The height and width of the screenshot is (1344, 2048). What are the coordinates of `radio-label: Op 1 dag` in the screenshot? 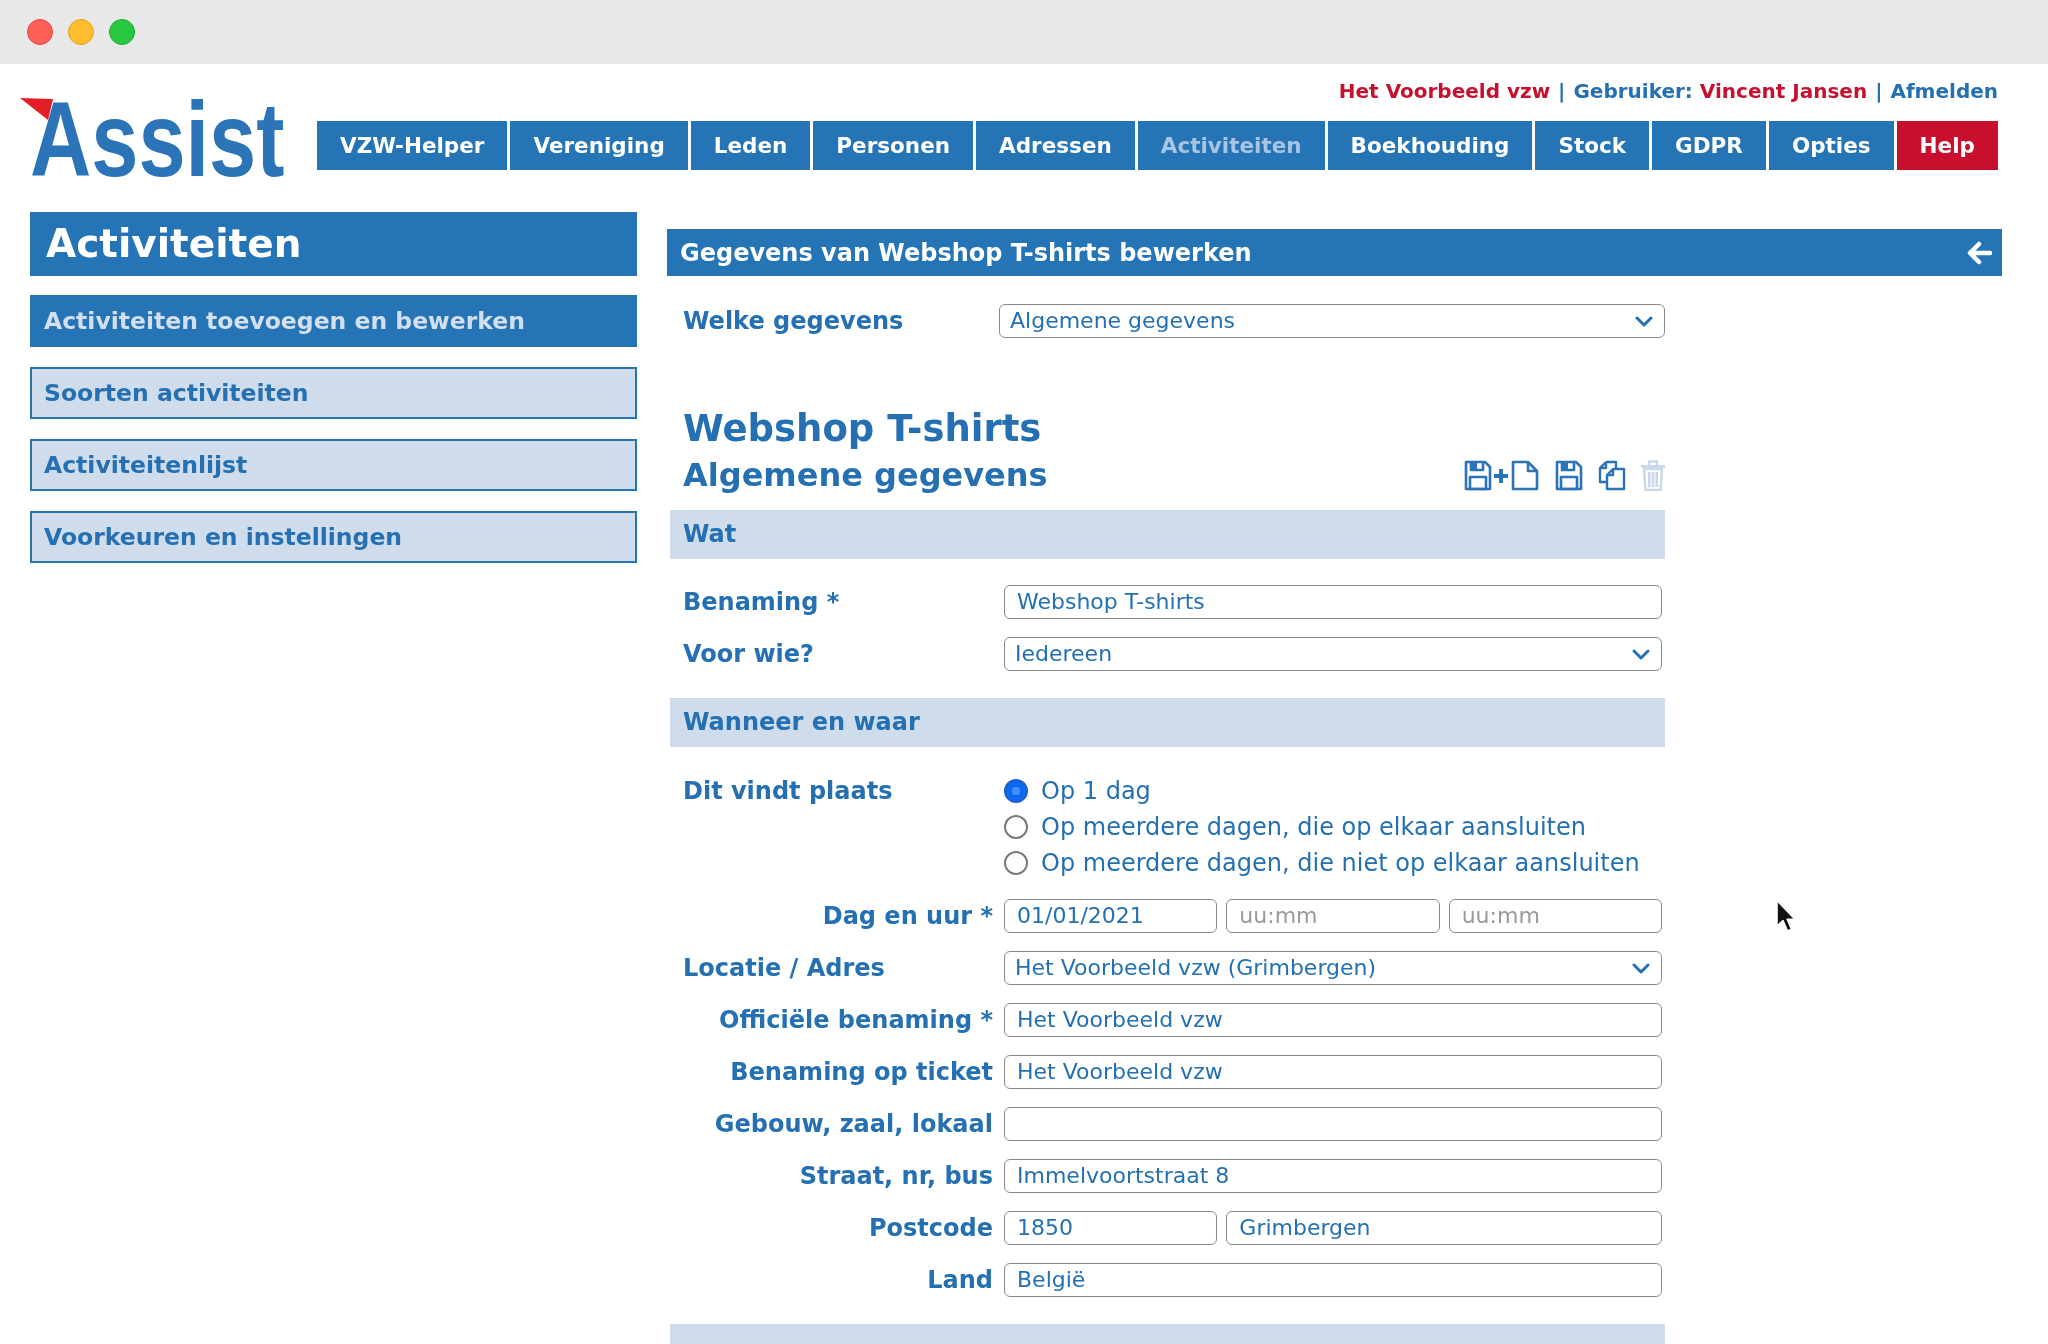 It's located at (1096, 791).